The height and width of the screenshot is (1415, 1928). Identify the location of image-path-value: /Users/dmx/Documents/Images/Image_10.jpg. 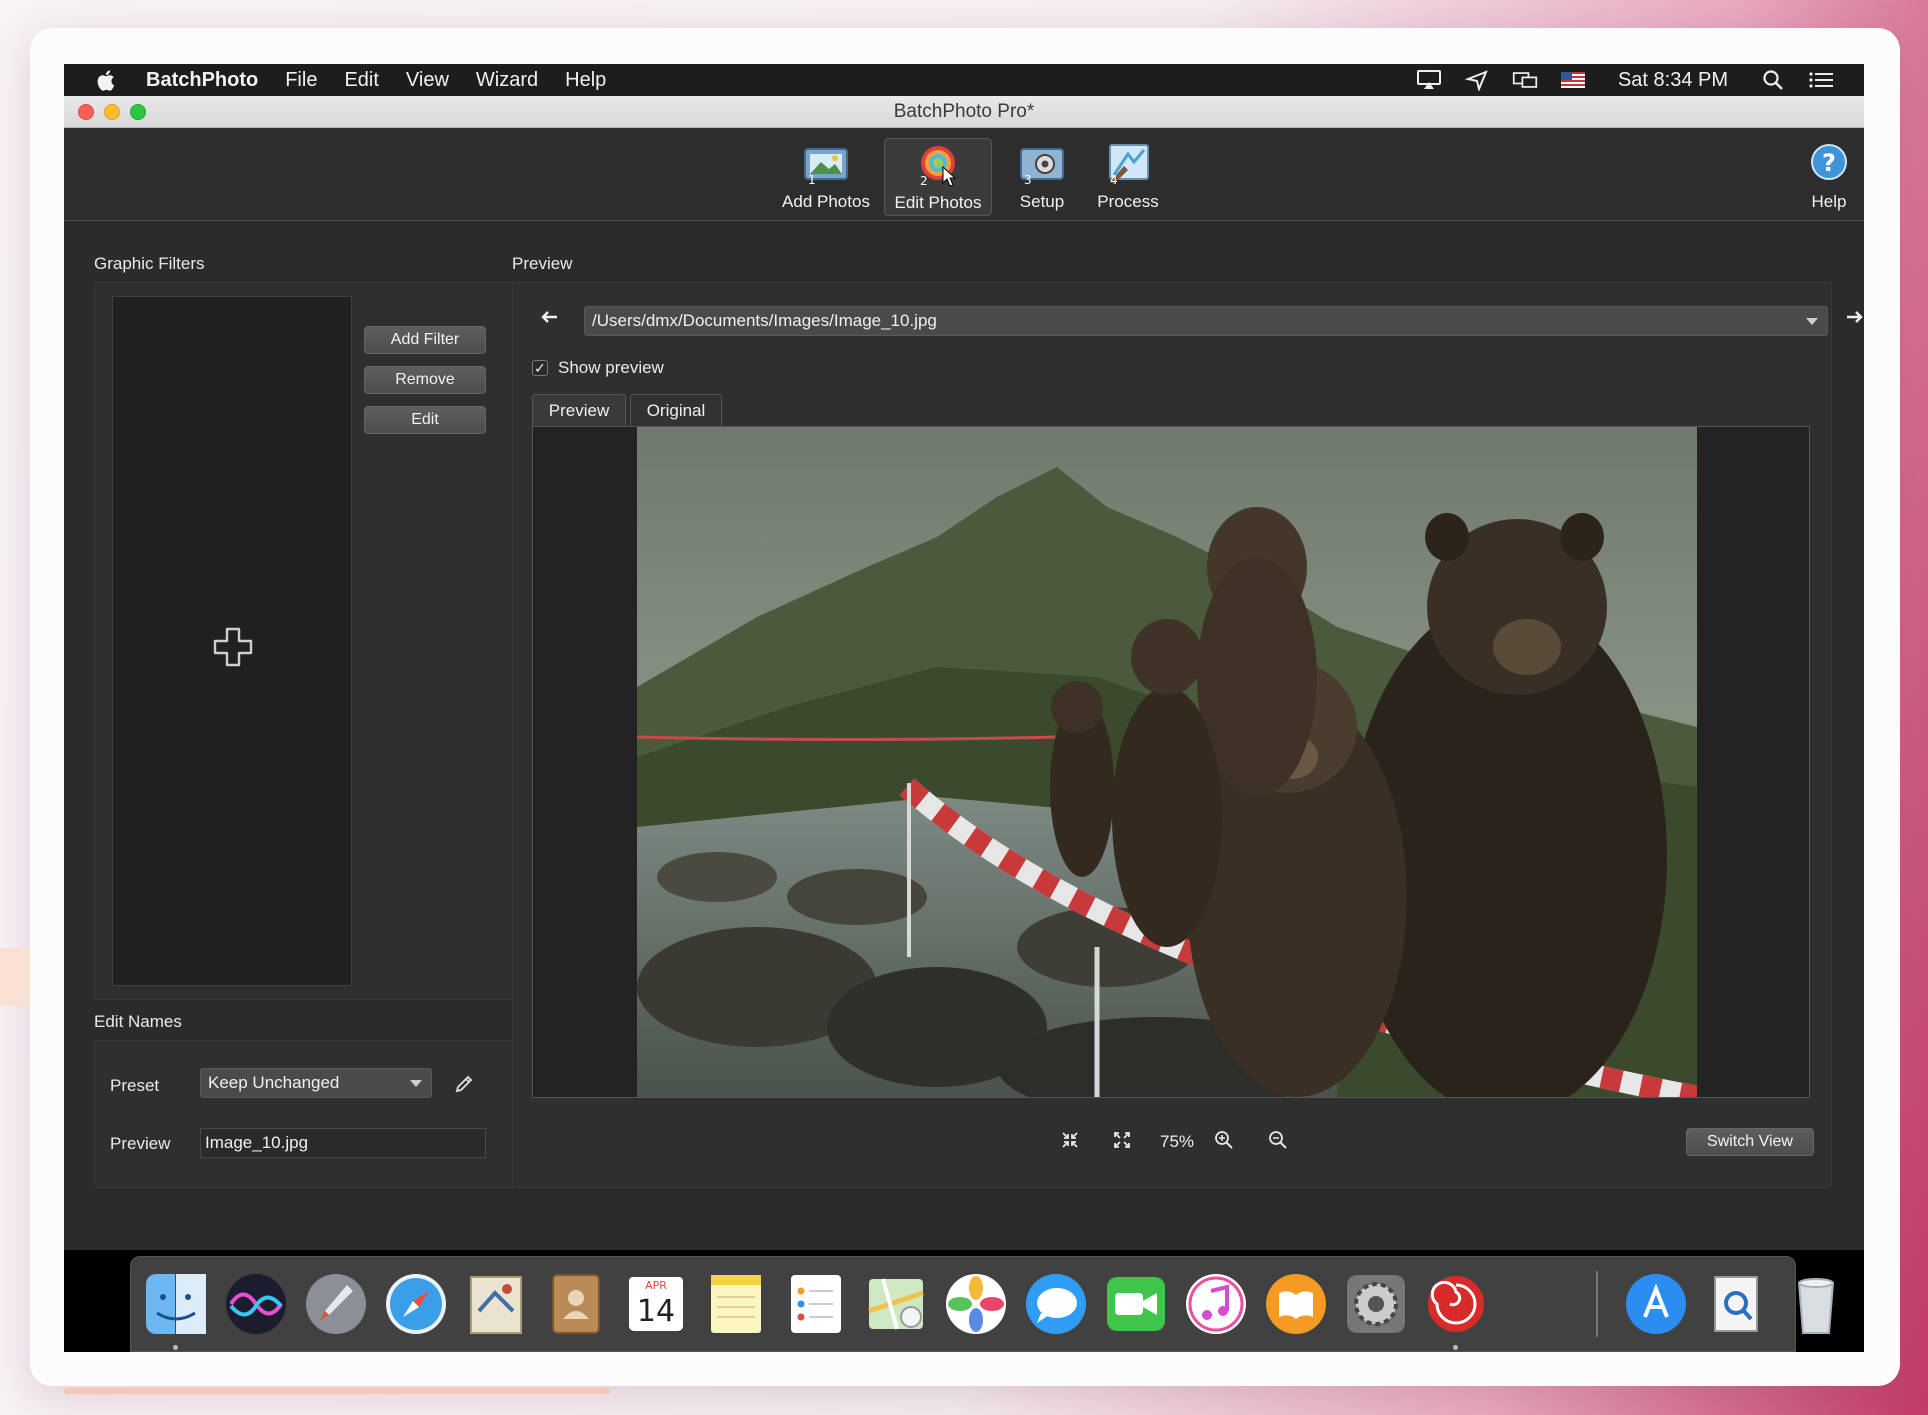
(764, 320).